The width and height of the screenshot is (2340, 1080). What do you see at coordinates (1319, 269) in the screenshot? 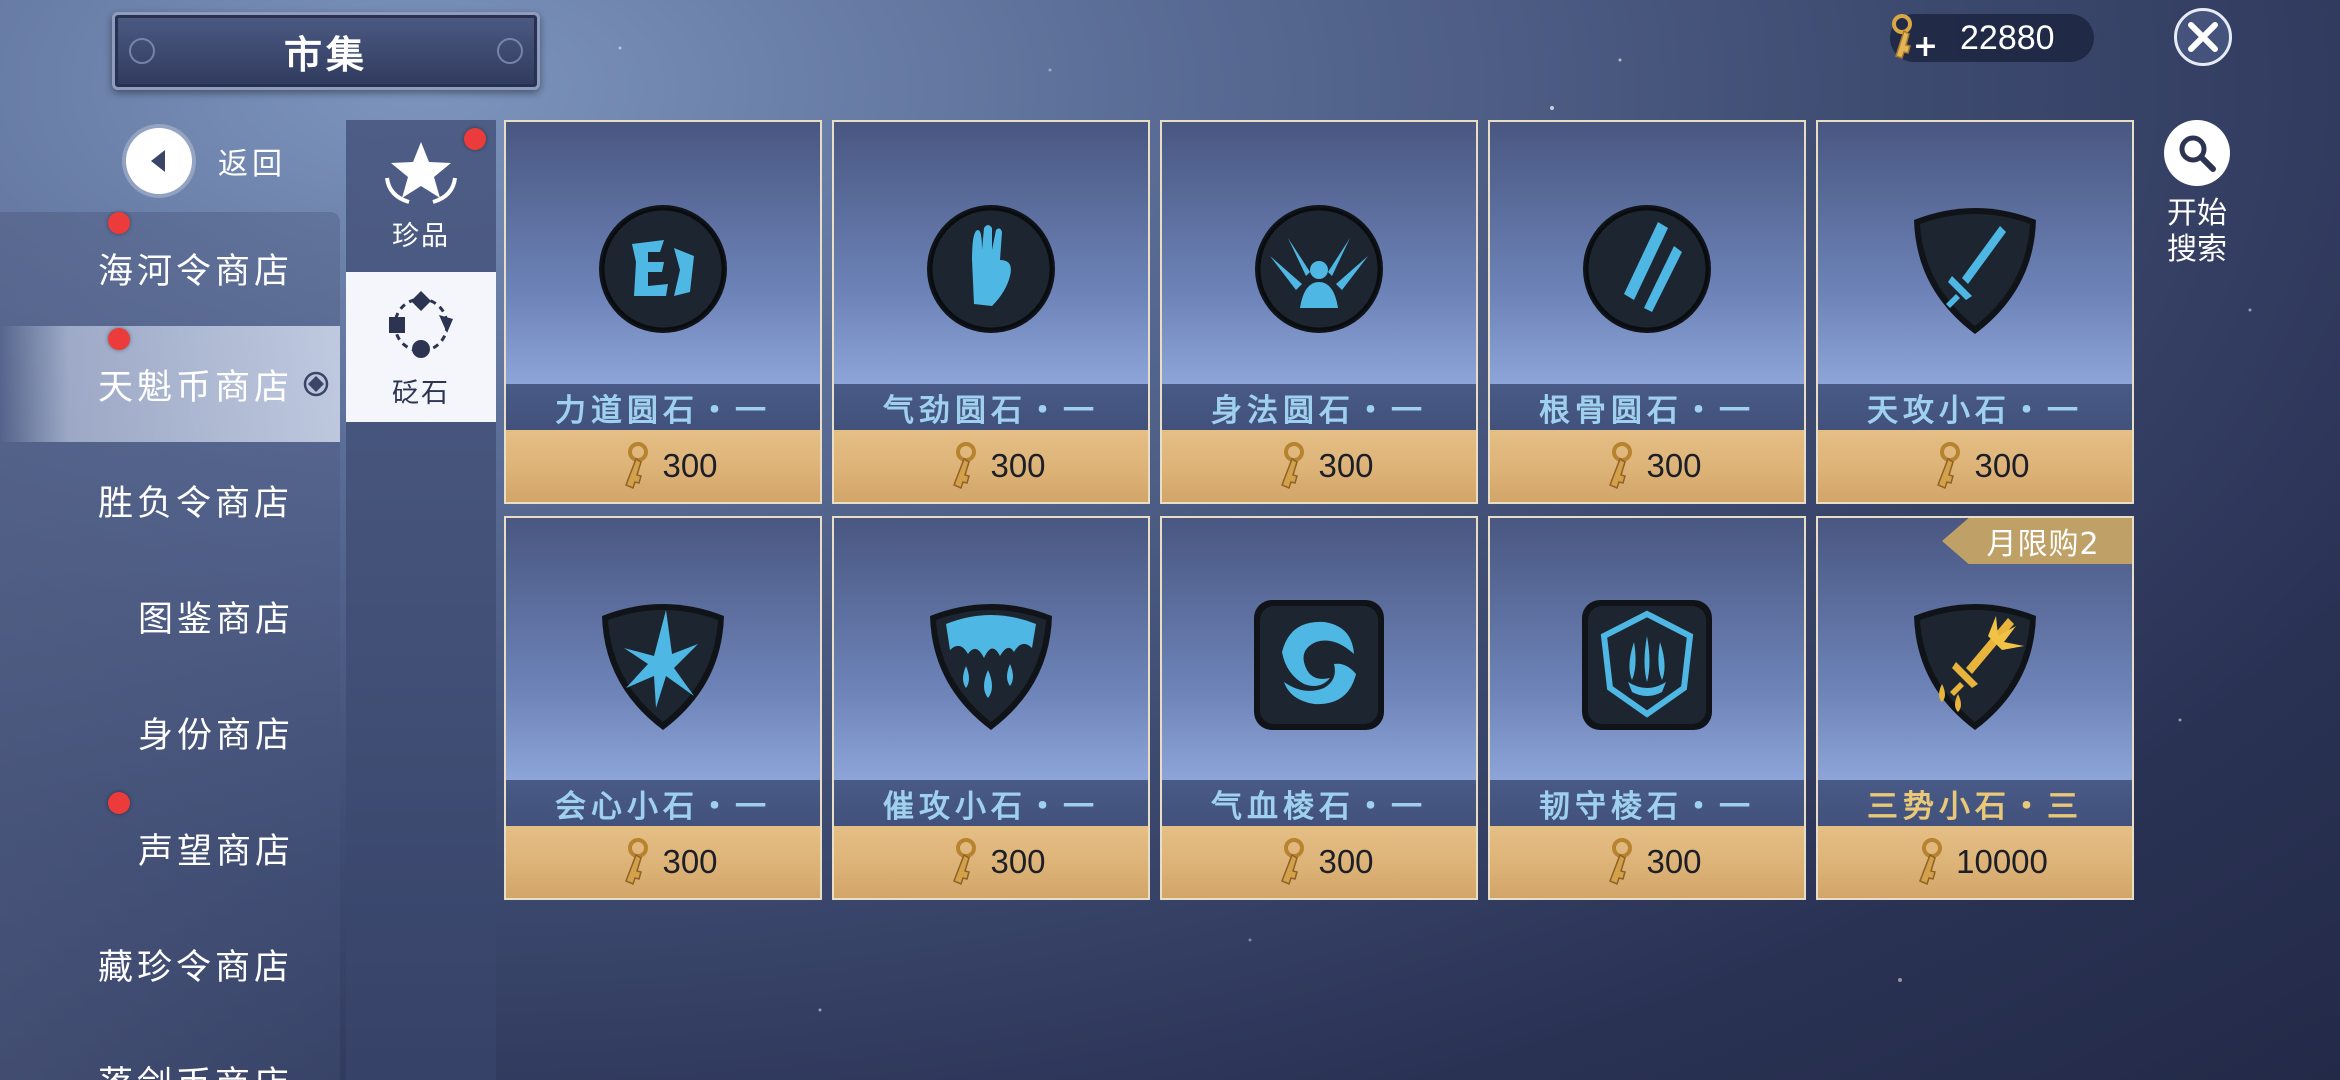
I see `agility-round-stone-icon` at bounding box center [1319, 269].